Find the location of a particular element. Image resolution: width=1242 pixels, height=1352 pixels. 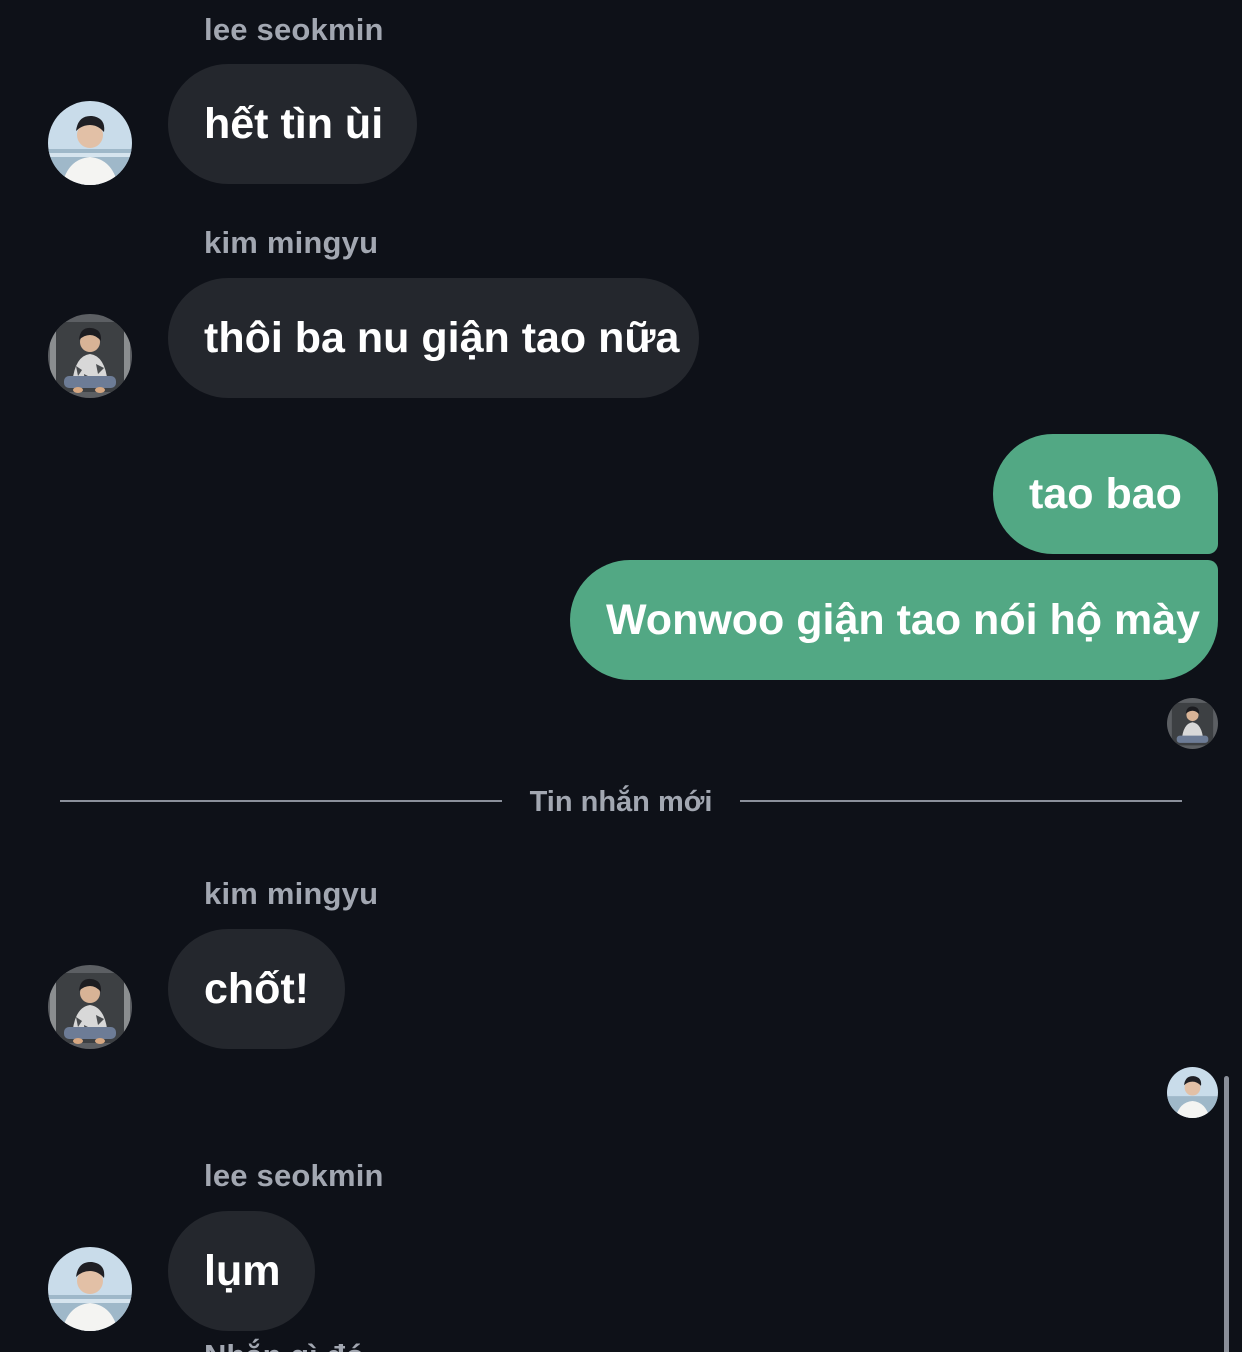

message-text: lụm is located at coordinates (242, 1271).